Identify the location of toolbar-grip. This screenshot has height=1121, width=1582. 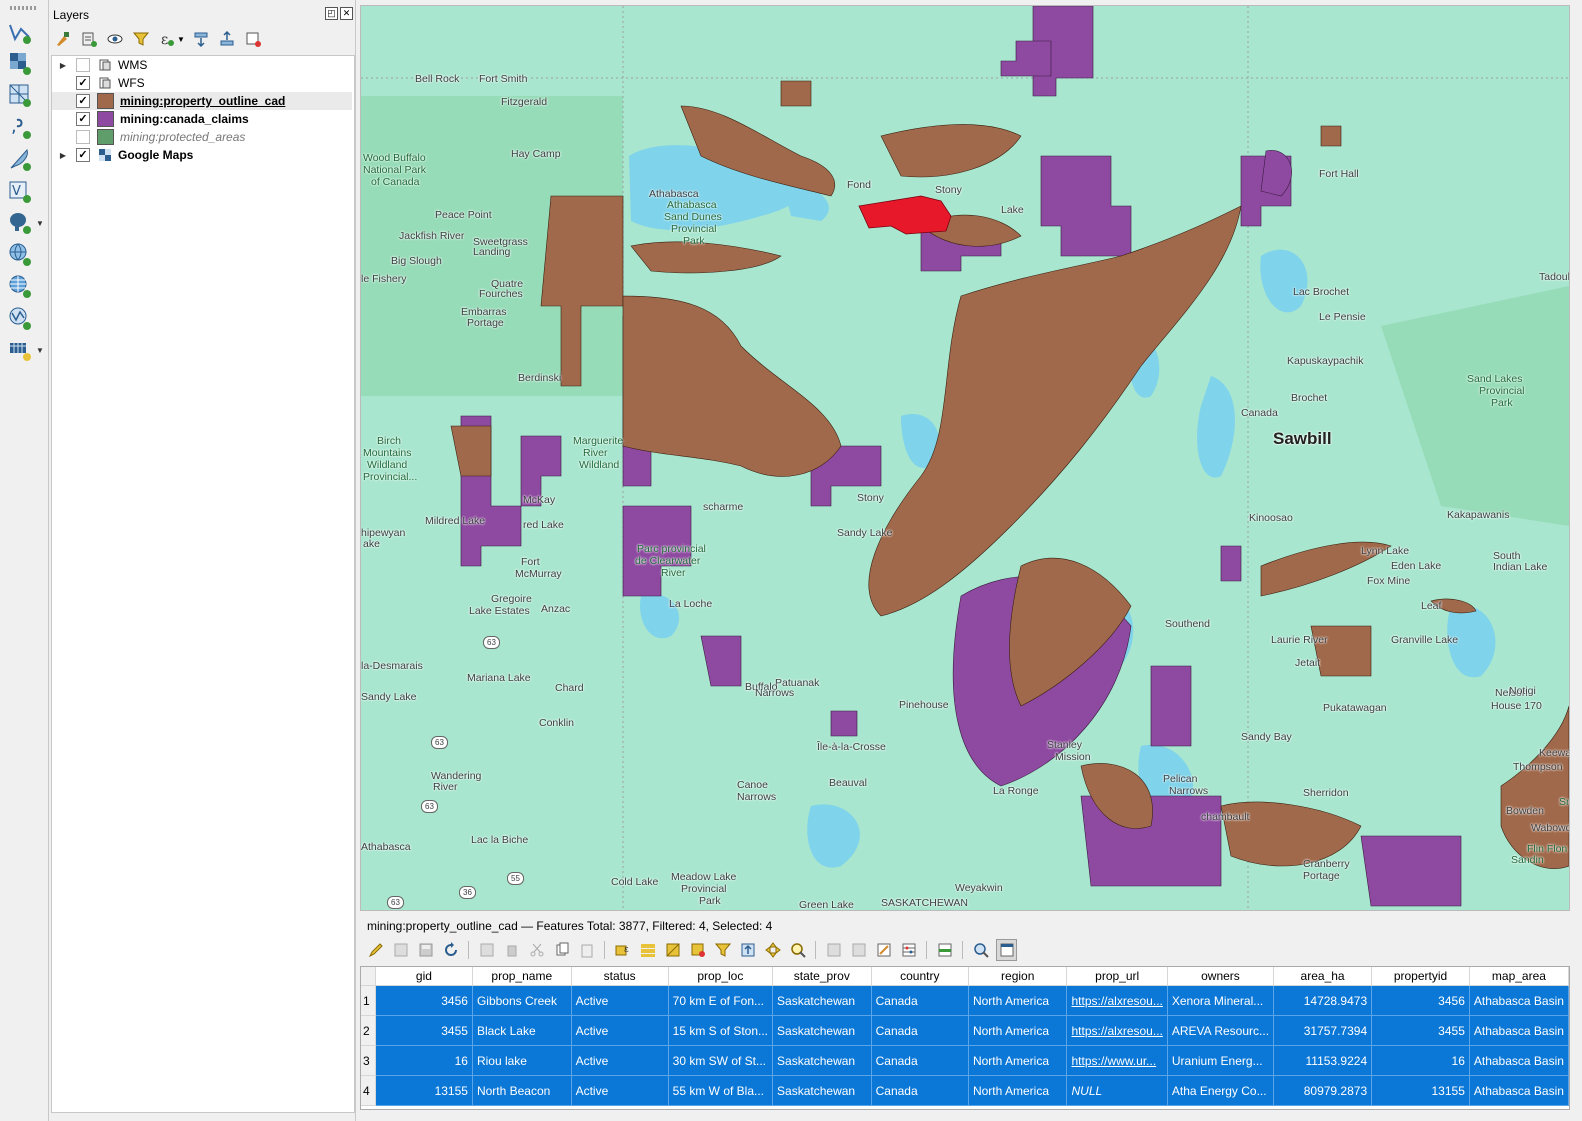
(23, 8).